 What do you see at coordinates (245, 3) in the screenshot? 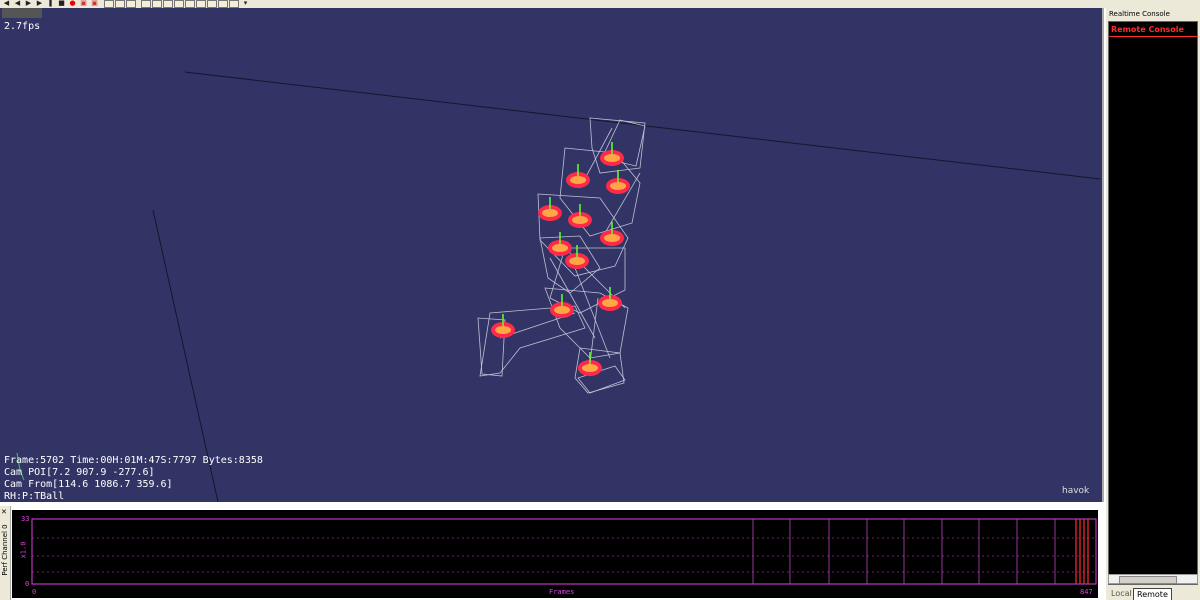
I see `dropdown-chevron-icon: ▾` at bounding box center [245, 3].